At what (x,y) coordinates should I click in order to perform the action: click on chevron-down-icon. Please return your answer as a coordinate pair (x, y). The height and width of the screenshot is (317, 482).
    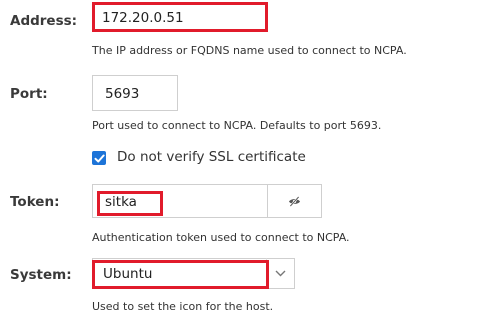
    Looking at the image, I should click on (280, 273).